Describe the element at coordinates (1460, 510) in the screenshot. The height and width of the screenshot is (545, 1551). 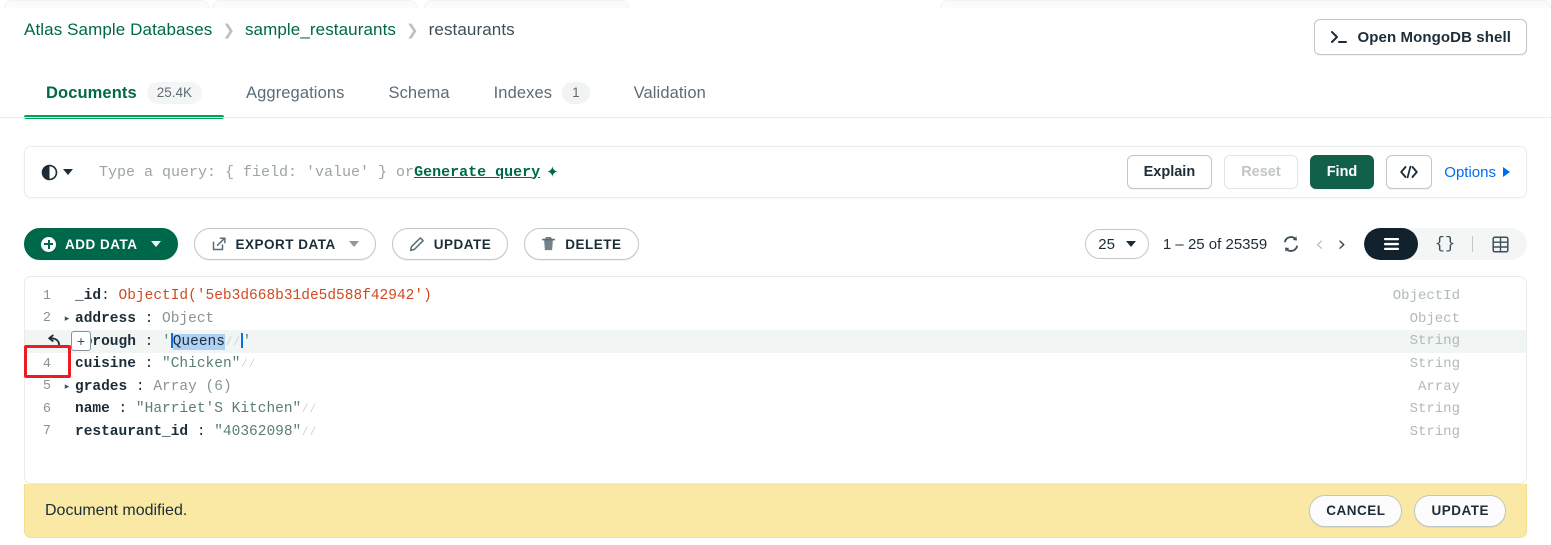
I see `update-button: UPDATE` at that location.